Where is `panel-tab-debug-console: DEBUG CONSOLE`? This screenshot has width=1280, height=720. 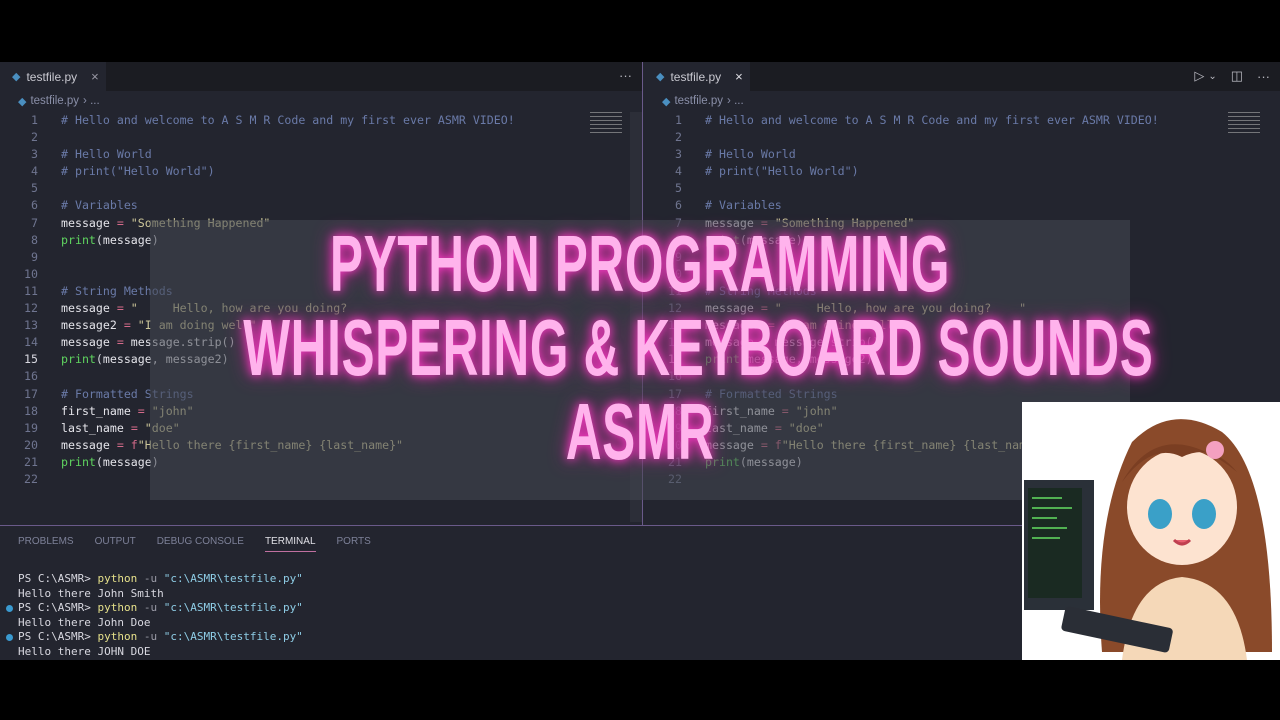 panel-tab-debug-console: DEBUG CONSOLE is located at coordinates (200, 544).